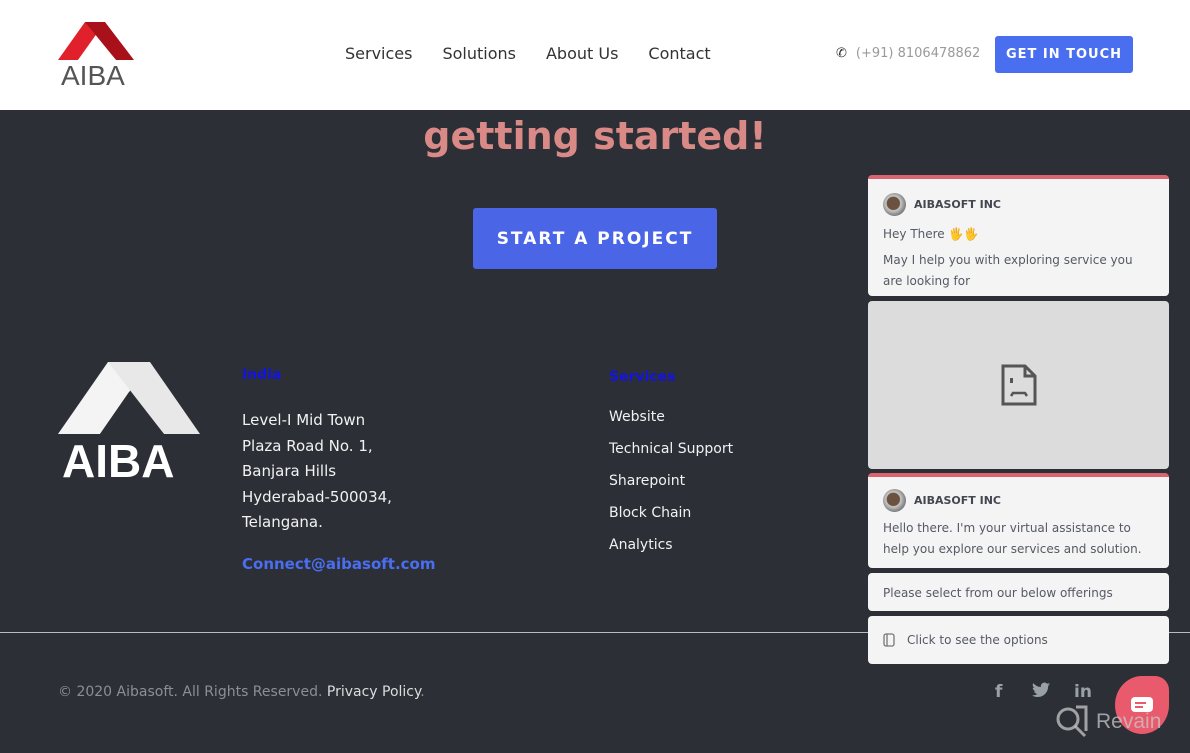 This screenshot has height=753, width=1190. I want to click on twitter-icon, so click(1041, 692).